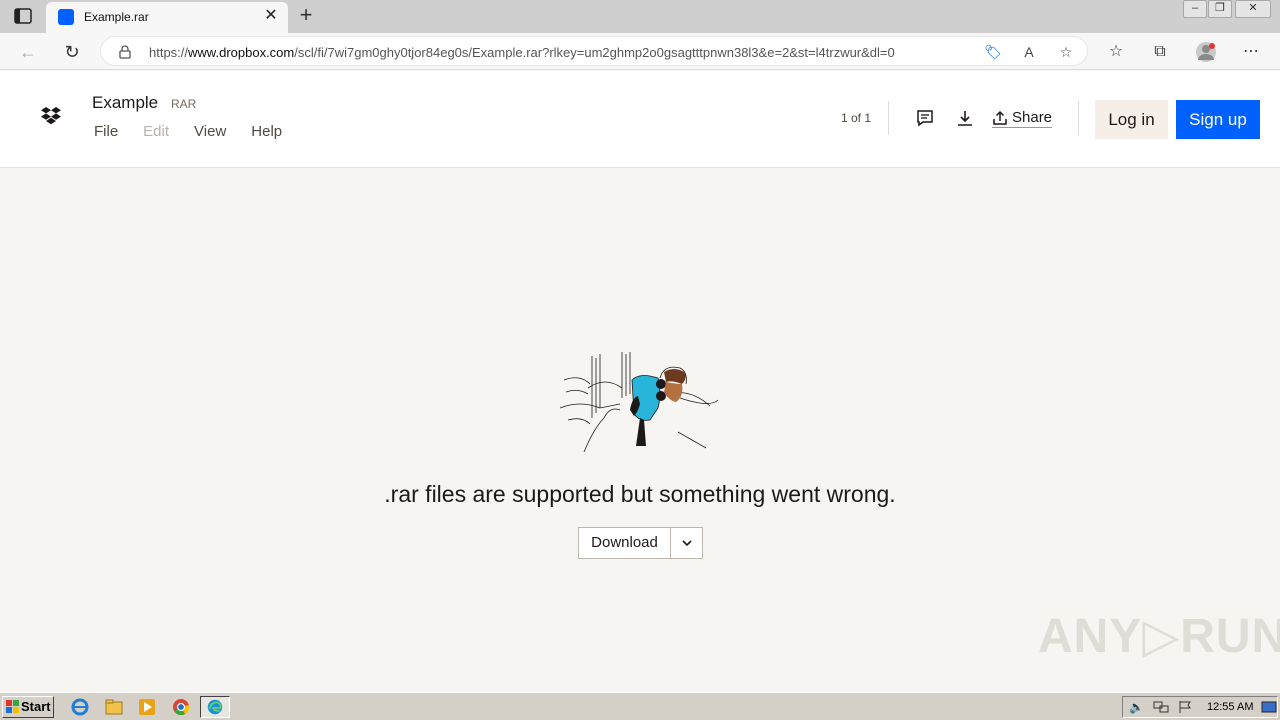 The height and width of the screenshot is (720, 1280). Describe the element at coordinates (51, 117) in the screenshot. I see `dropbox-logo-icon` at that location.